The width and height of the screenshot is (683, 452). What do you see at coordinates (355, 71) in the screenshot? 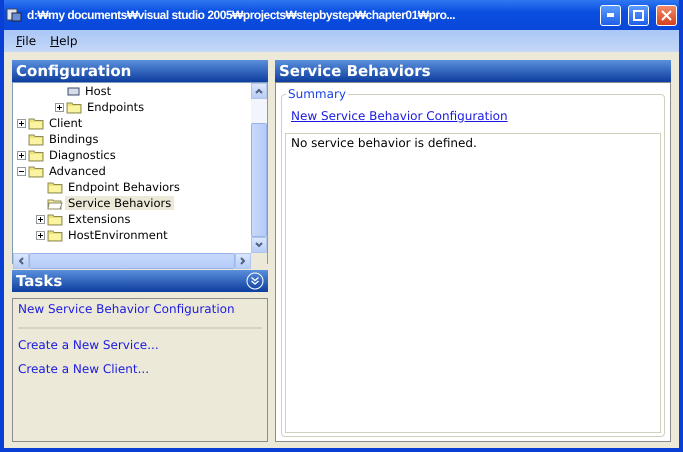
I see `panel-title: Service Behaviors` at bounding box center [355, 71].